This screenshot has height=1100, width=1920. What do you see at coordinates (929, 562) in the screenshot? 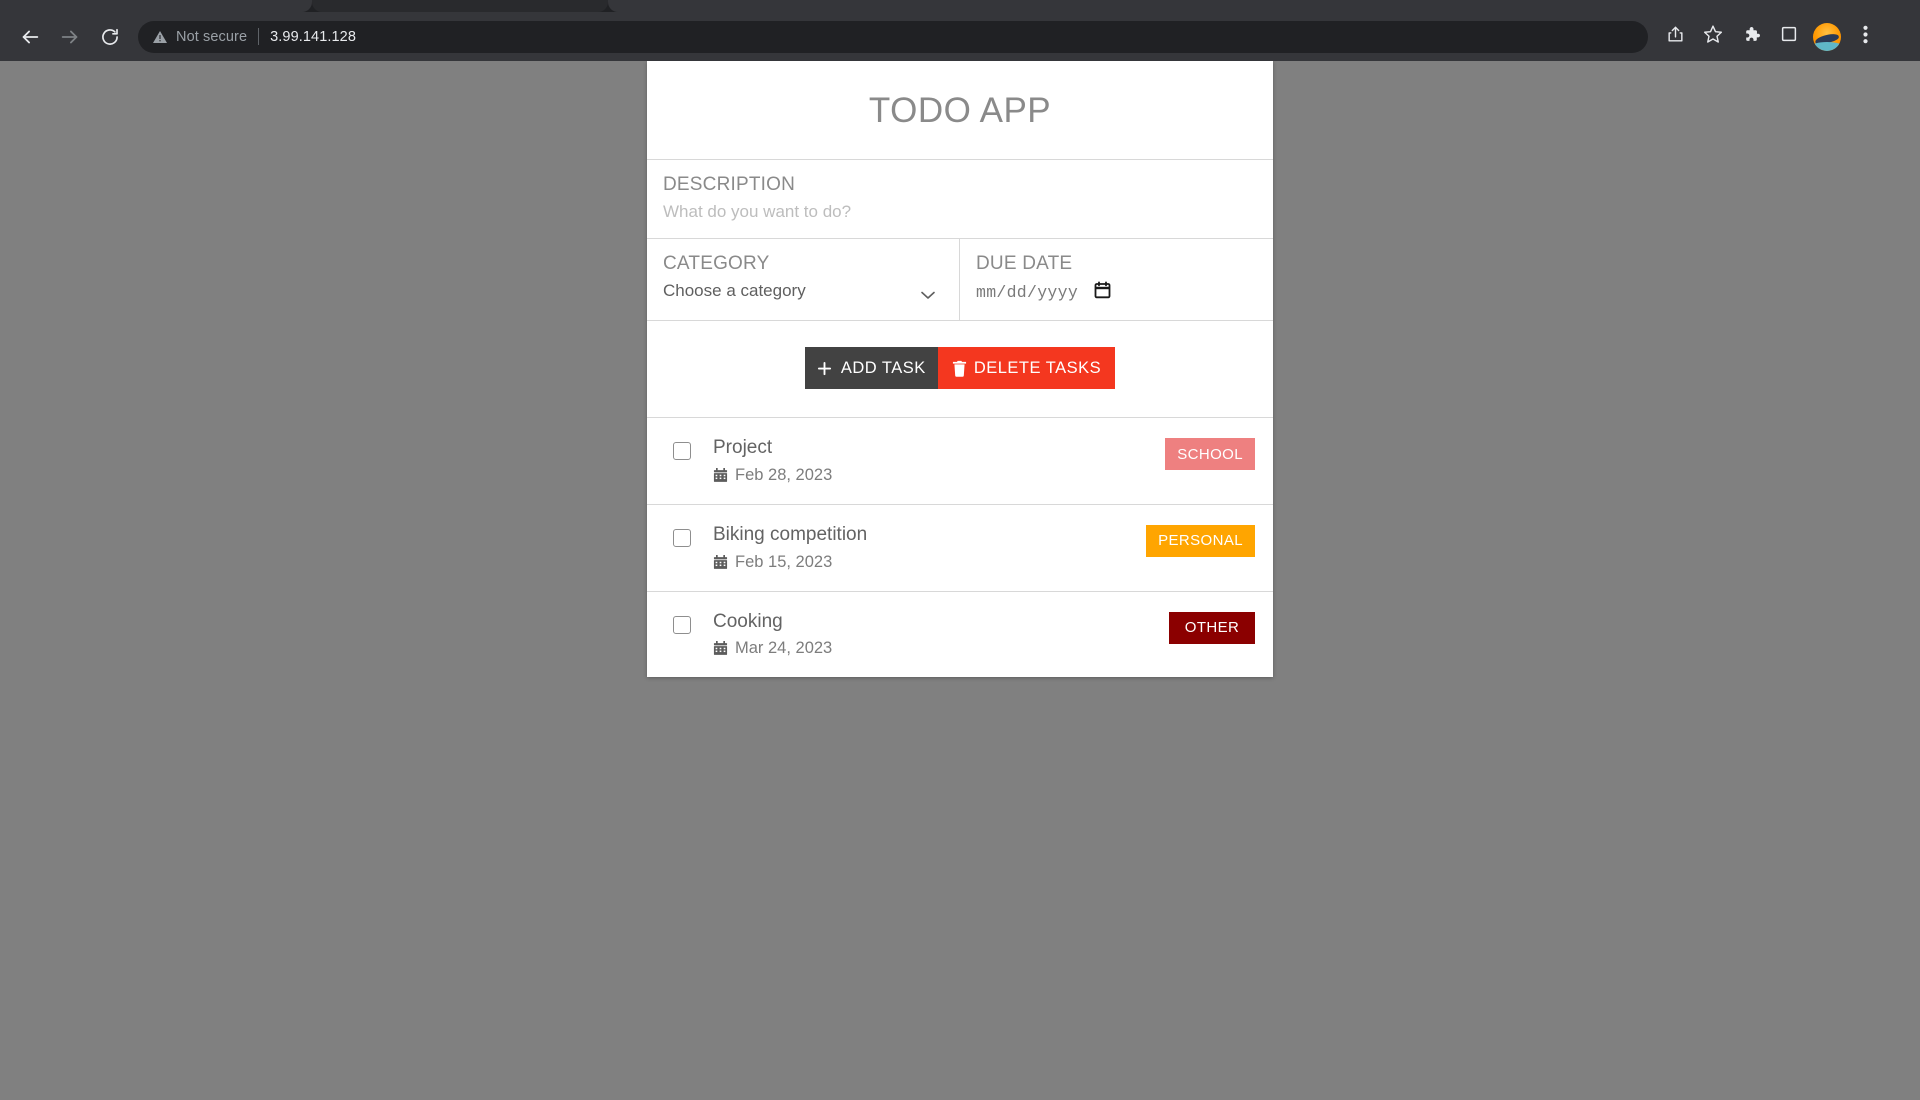
I see `task-date-line: Feb 15, 2023` at bounding box center [929, 562].